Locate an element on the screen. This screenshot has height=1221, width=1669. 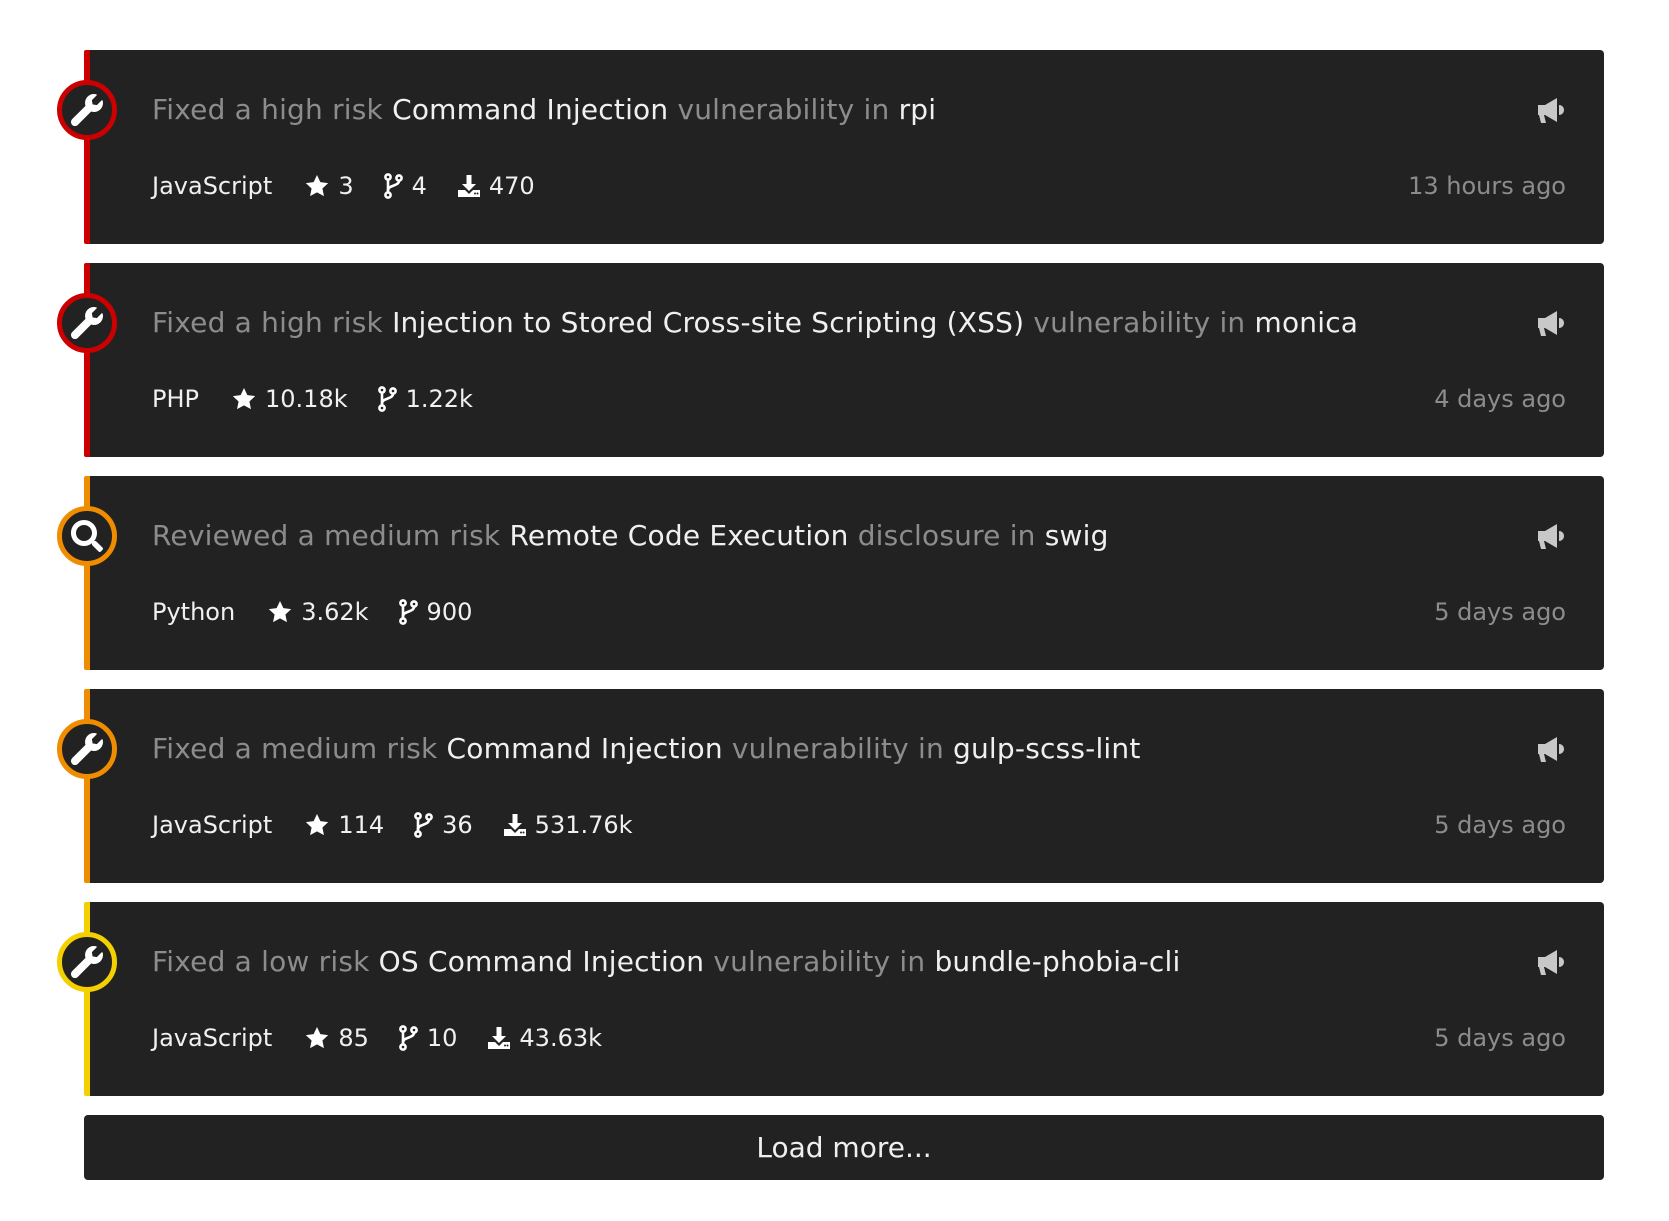
repo-stats: JavaScript 85 10 43.63k is located at coordinates (392, 1038).